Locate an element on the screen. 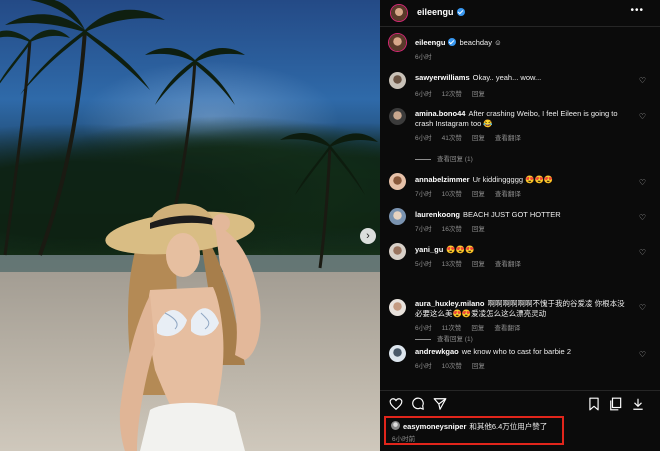 This screenshot has width=660, height=451. comment-username: laurenkoong is located at coordinates (437, 214).